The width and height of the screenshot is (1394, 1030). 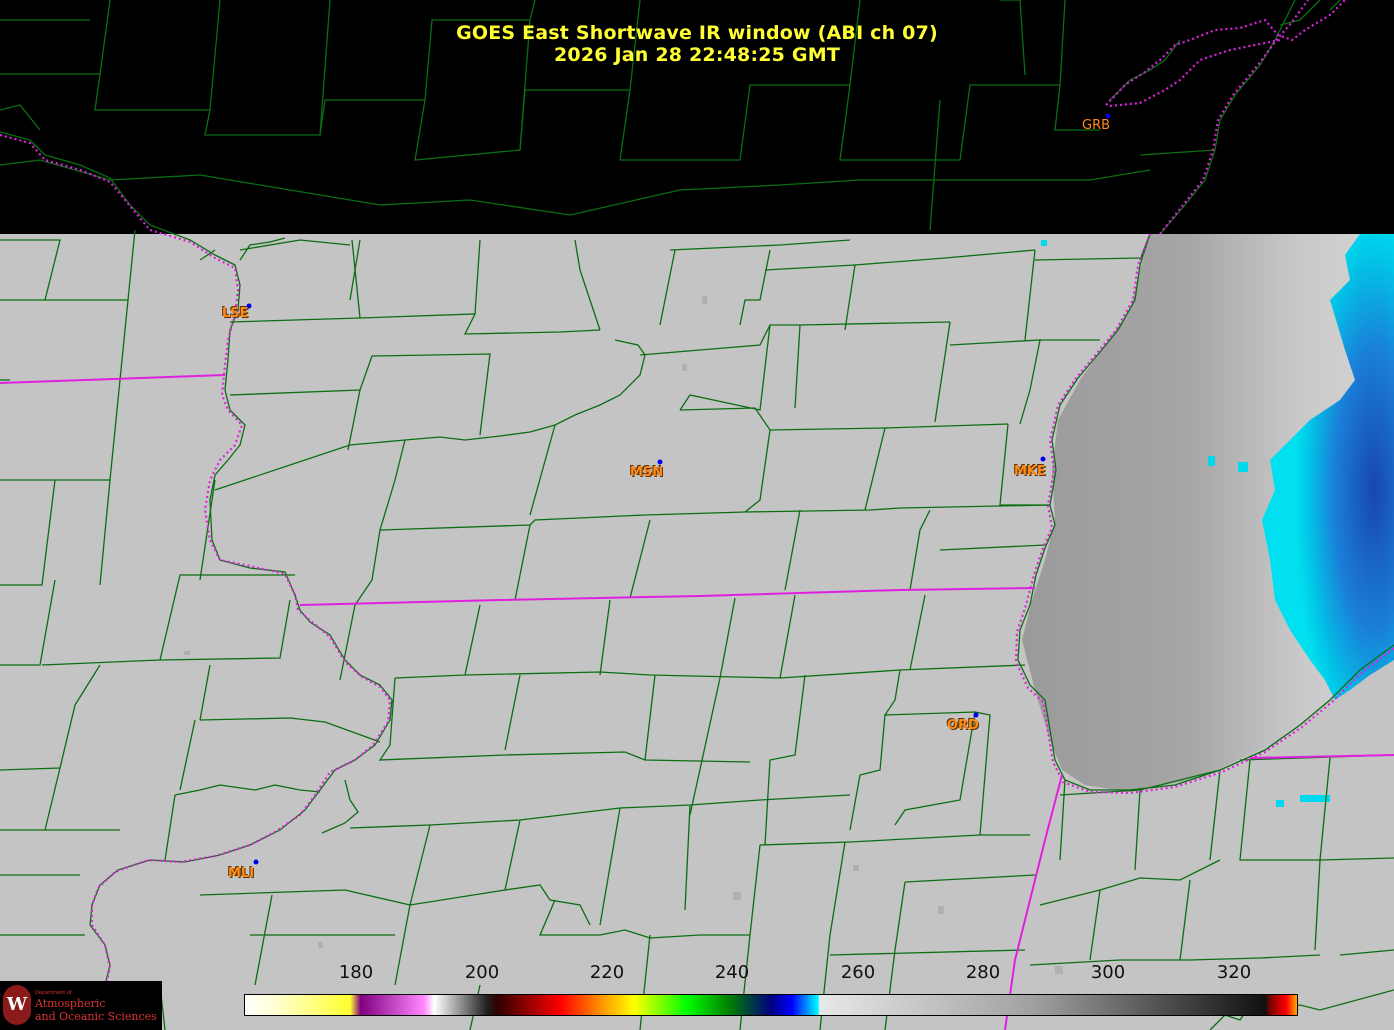 I want to click on image-timestamp: 2026 Jan 28 22:48:25 GMT, so click(x=697, y=55).